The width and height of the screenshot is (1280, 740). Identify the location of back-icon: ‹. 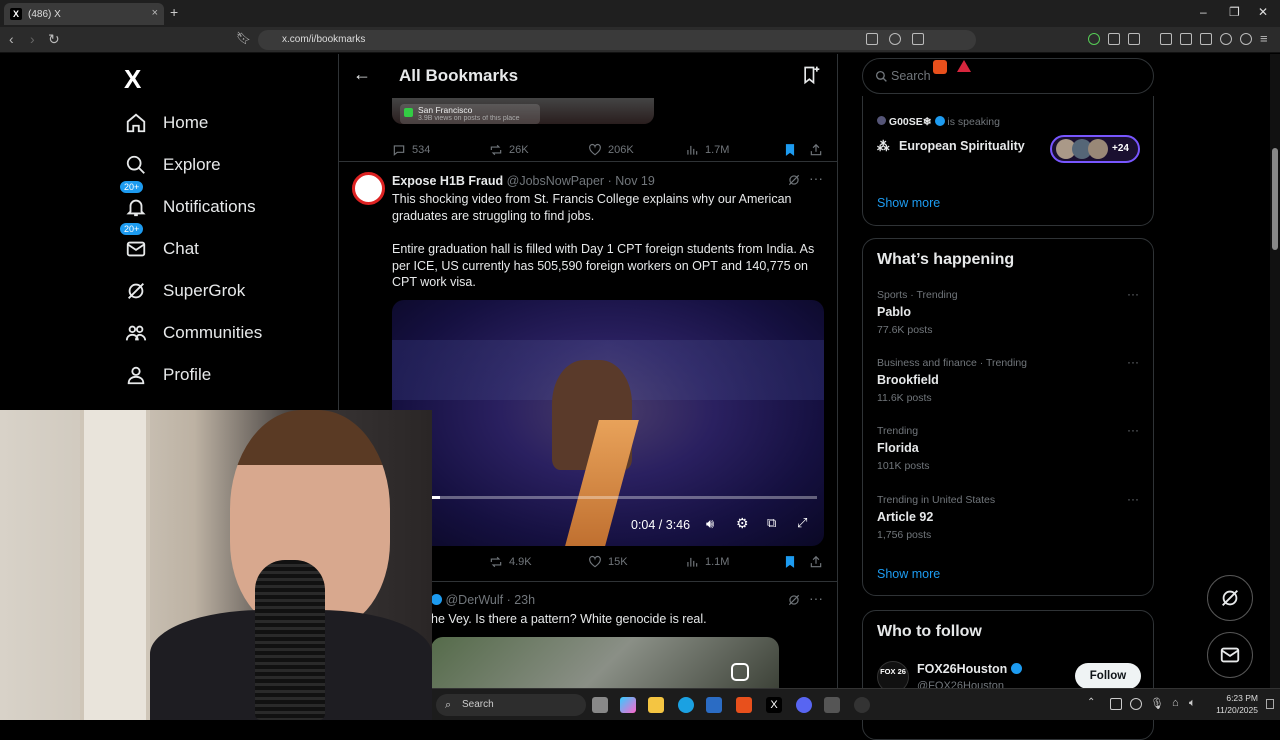
(11, 39).